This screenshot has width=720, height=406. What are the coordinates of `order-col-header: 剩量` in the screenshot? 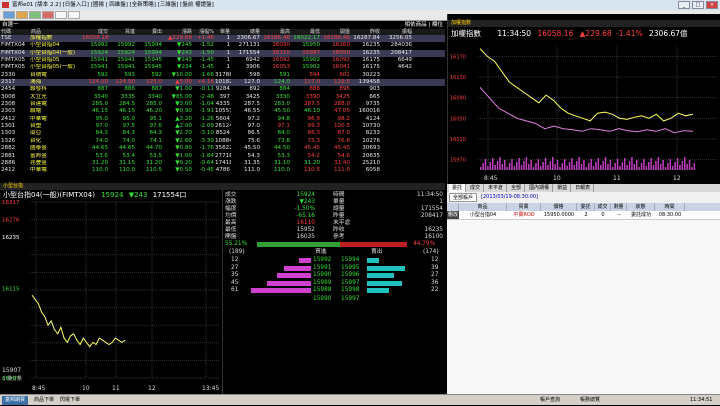 It's located at (619, 207).